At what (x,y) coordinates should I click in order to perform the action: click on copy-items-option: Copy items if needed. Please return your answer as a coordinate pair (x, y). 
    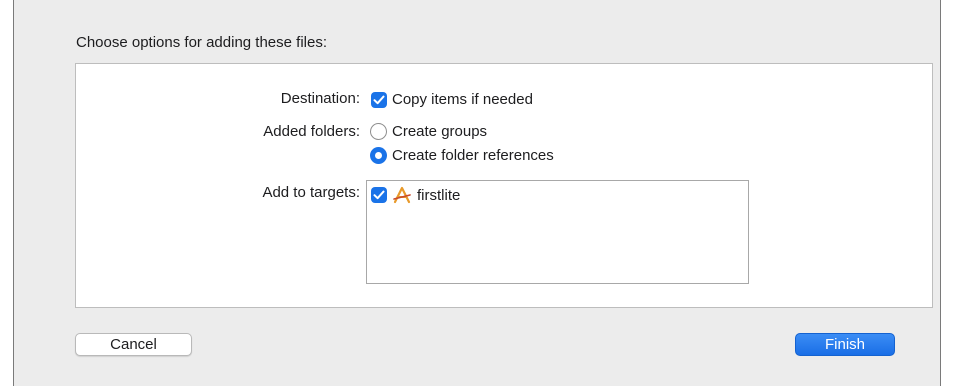
    Looking at the image, I should click on (452, 99).